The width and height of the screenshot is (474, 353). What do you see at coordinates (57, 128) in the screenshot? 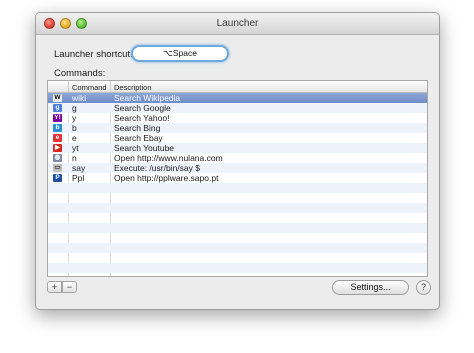
I see `bing-icon: b` at bounding box center [57, 128].